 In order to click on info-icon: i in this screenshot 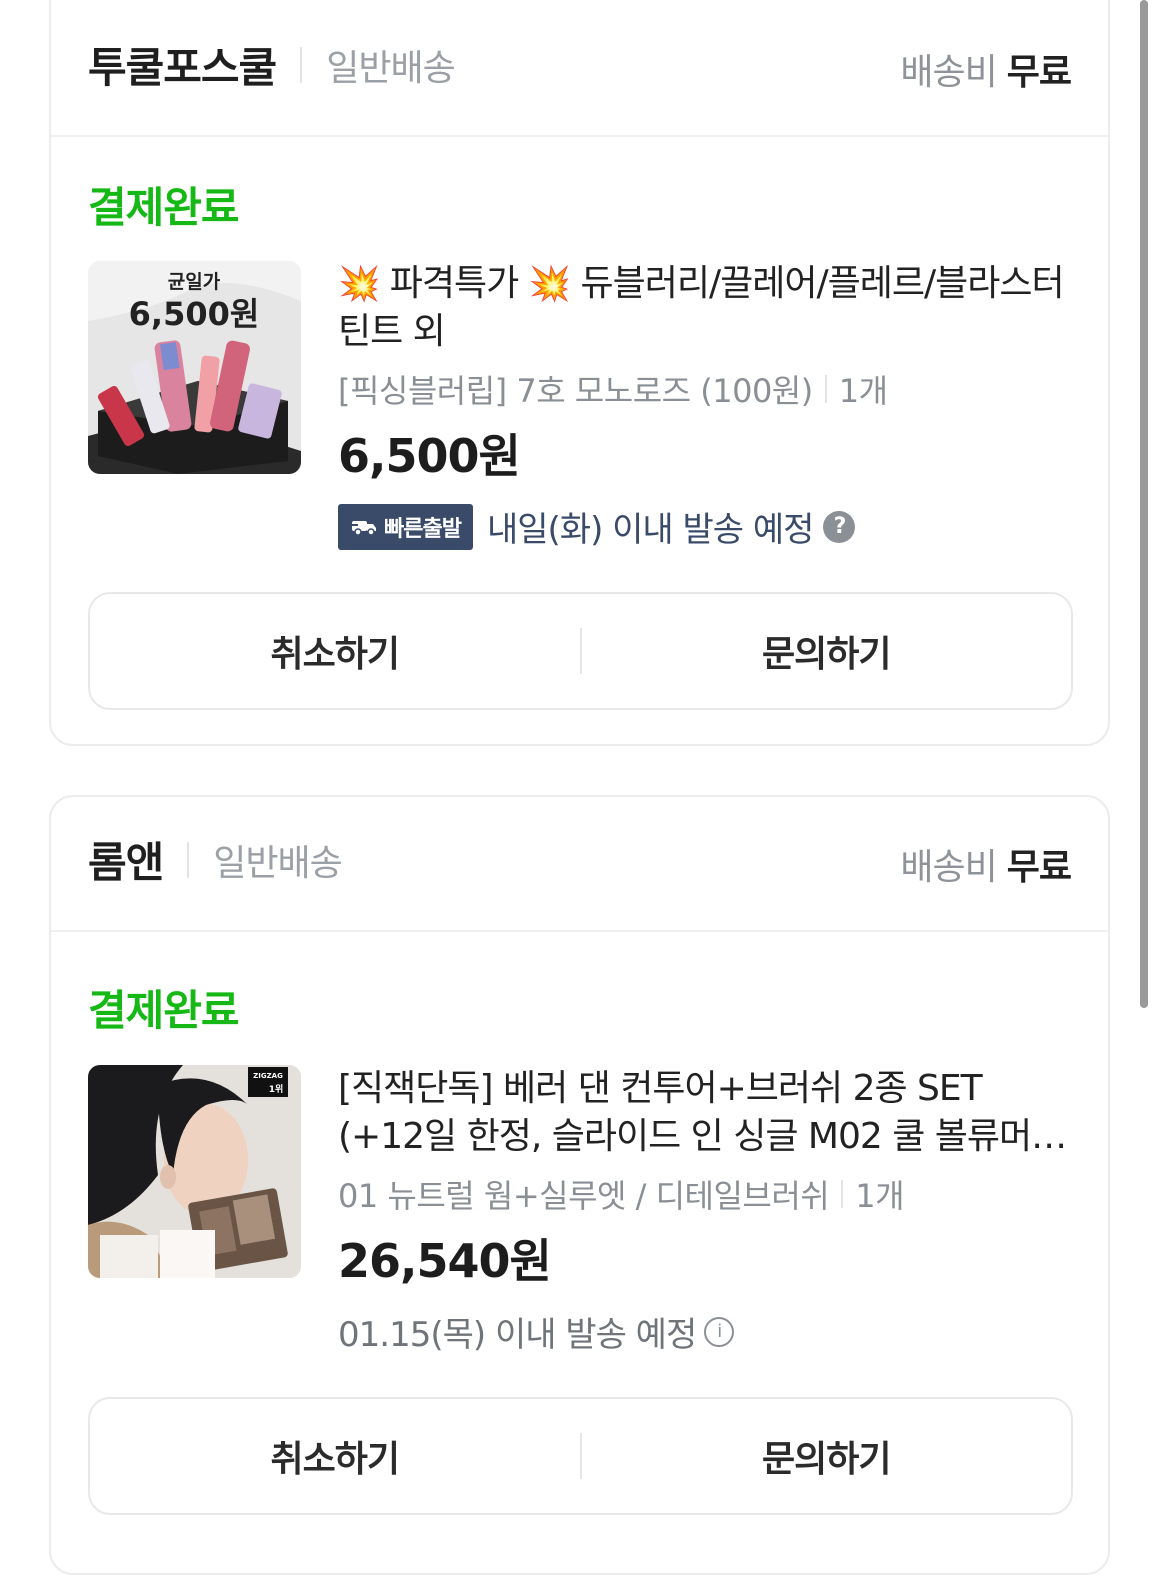, I will do `click(719, 1331)`.